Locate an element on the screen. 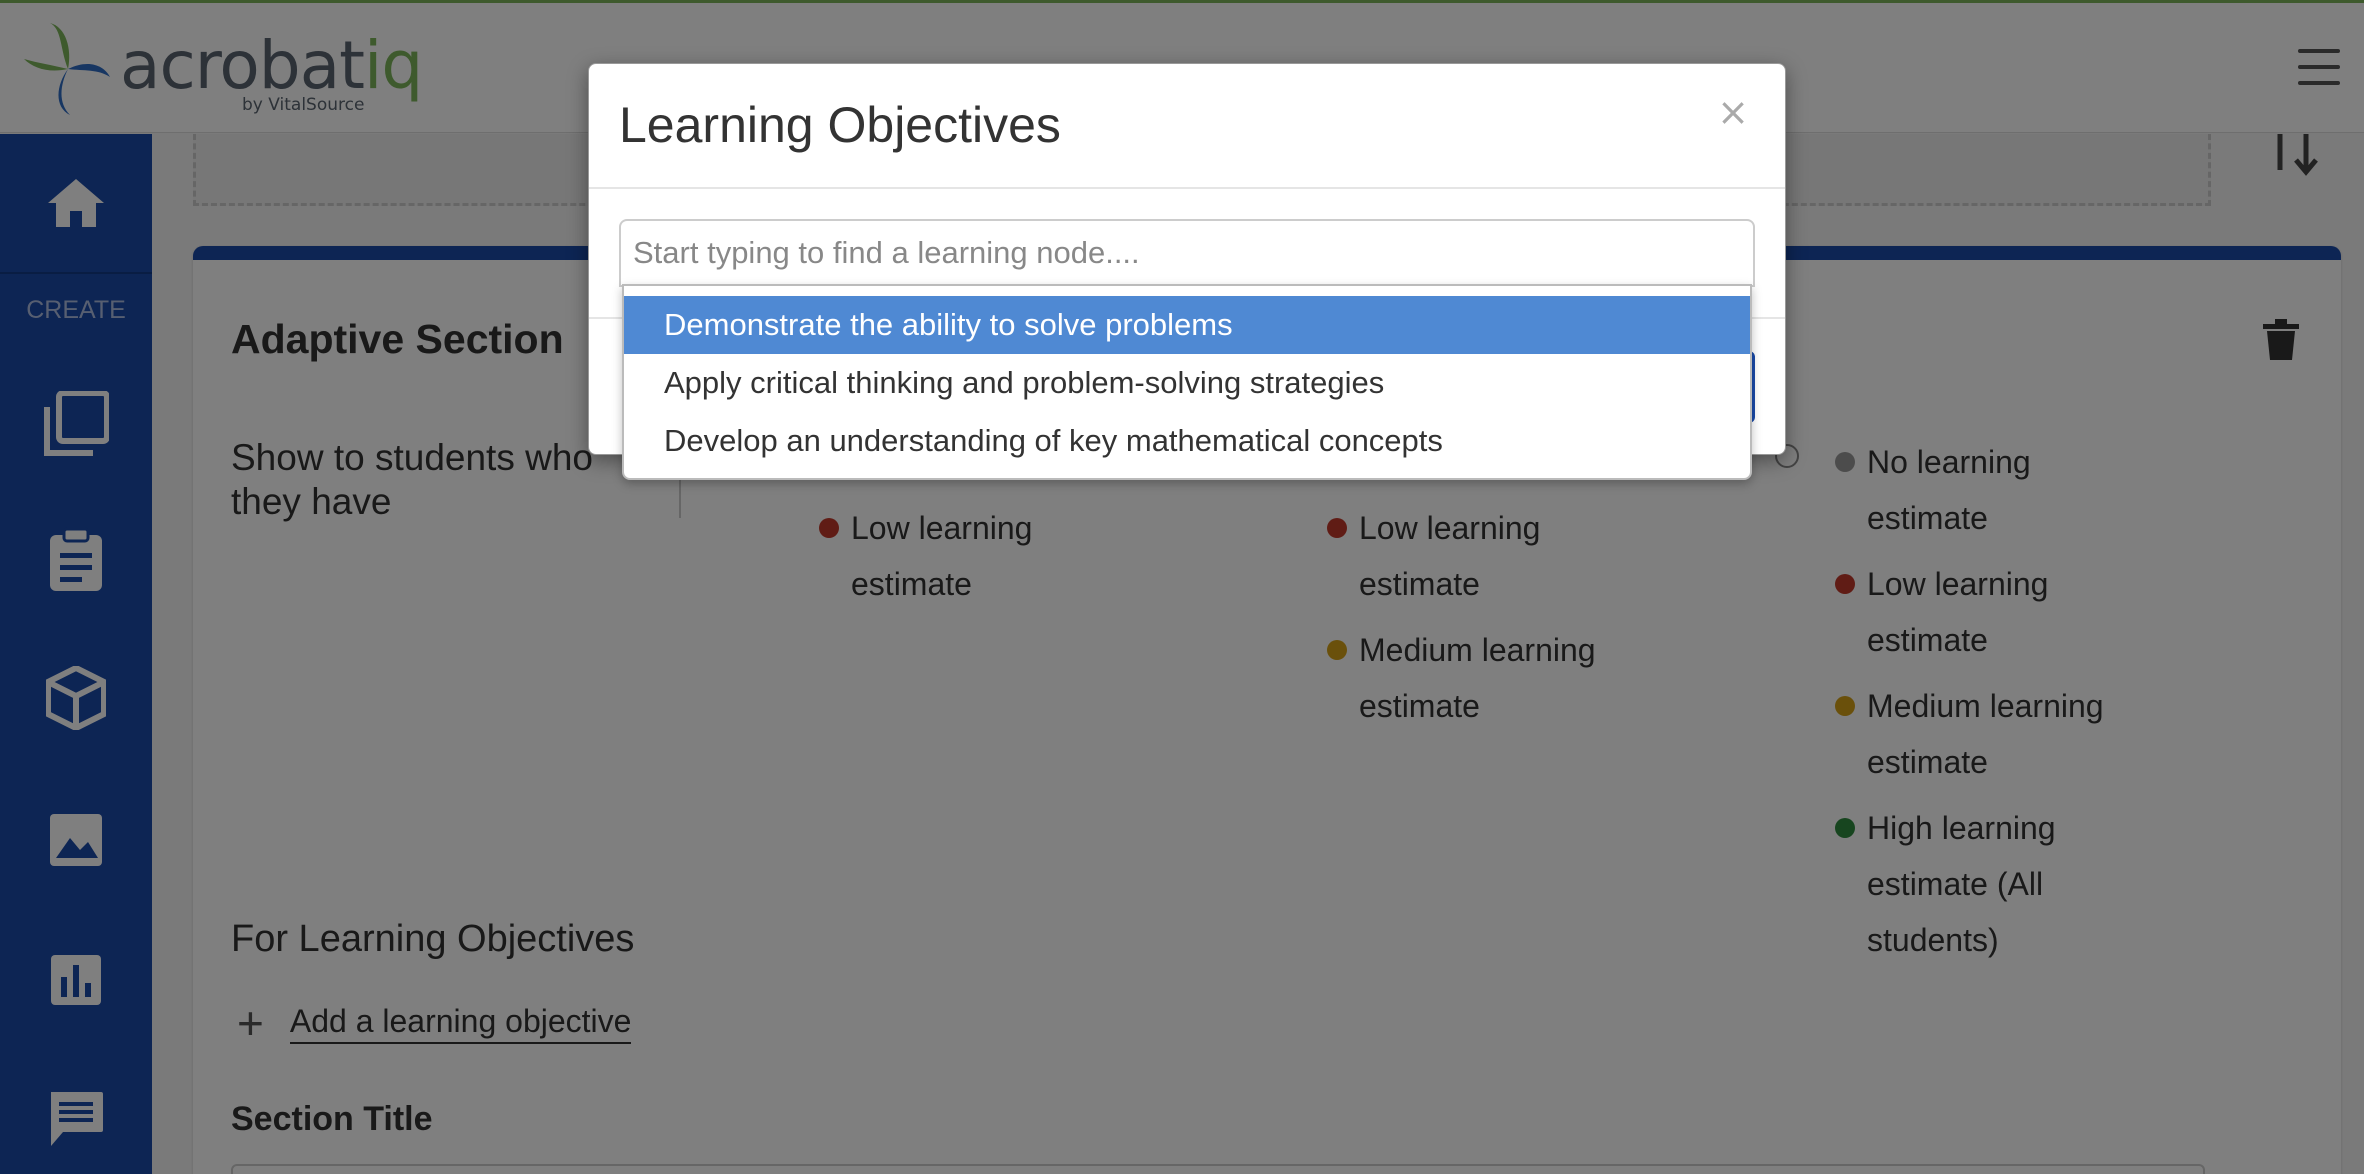  close-icon: × is located at coordinates (1733, 112).